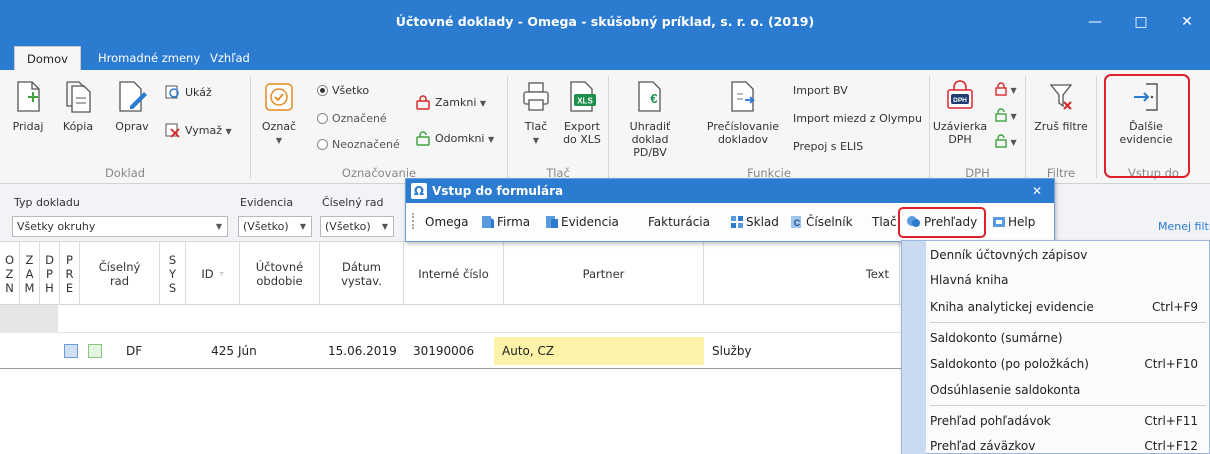  I want to click on dialog-close-button: ✕, so click(1037, 191).